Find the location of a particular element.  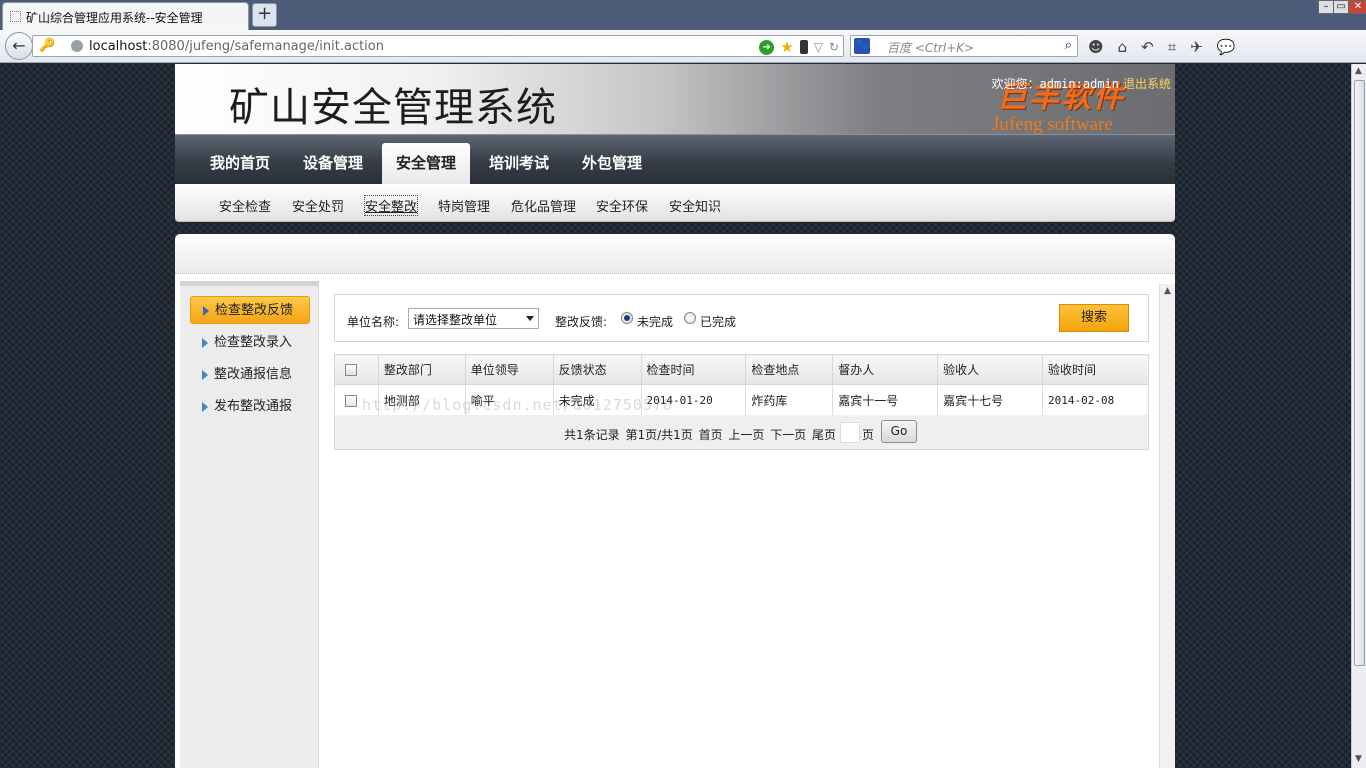

main-navigation: 我的首页 设备管理 安全管理 培训考试 外包管理 is located at coordinates (675, 159).